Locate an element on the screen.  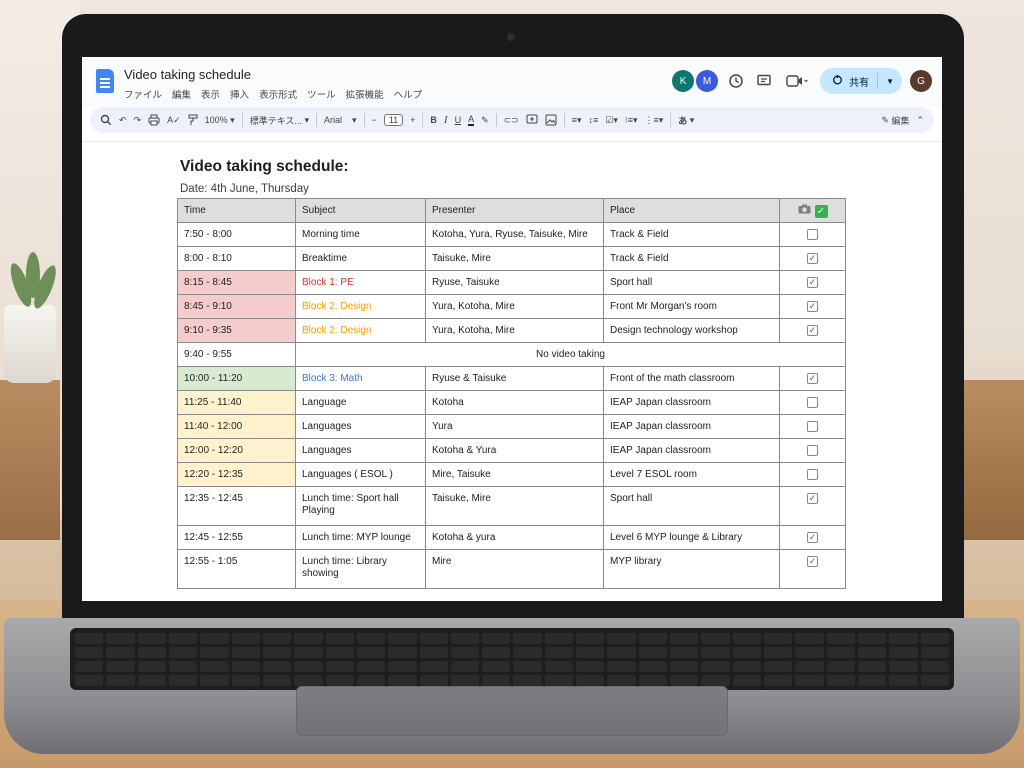
editing-mode-select: ✎ 編集 is located at coordinates (895, 120).